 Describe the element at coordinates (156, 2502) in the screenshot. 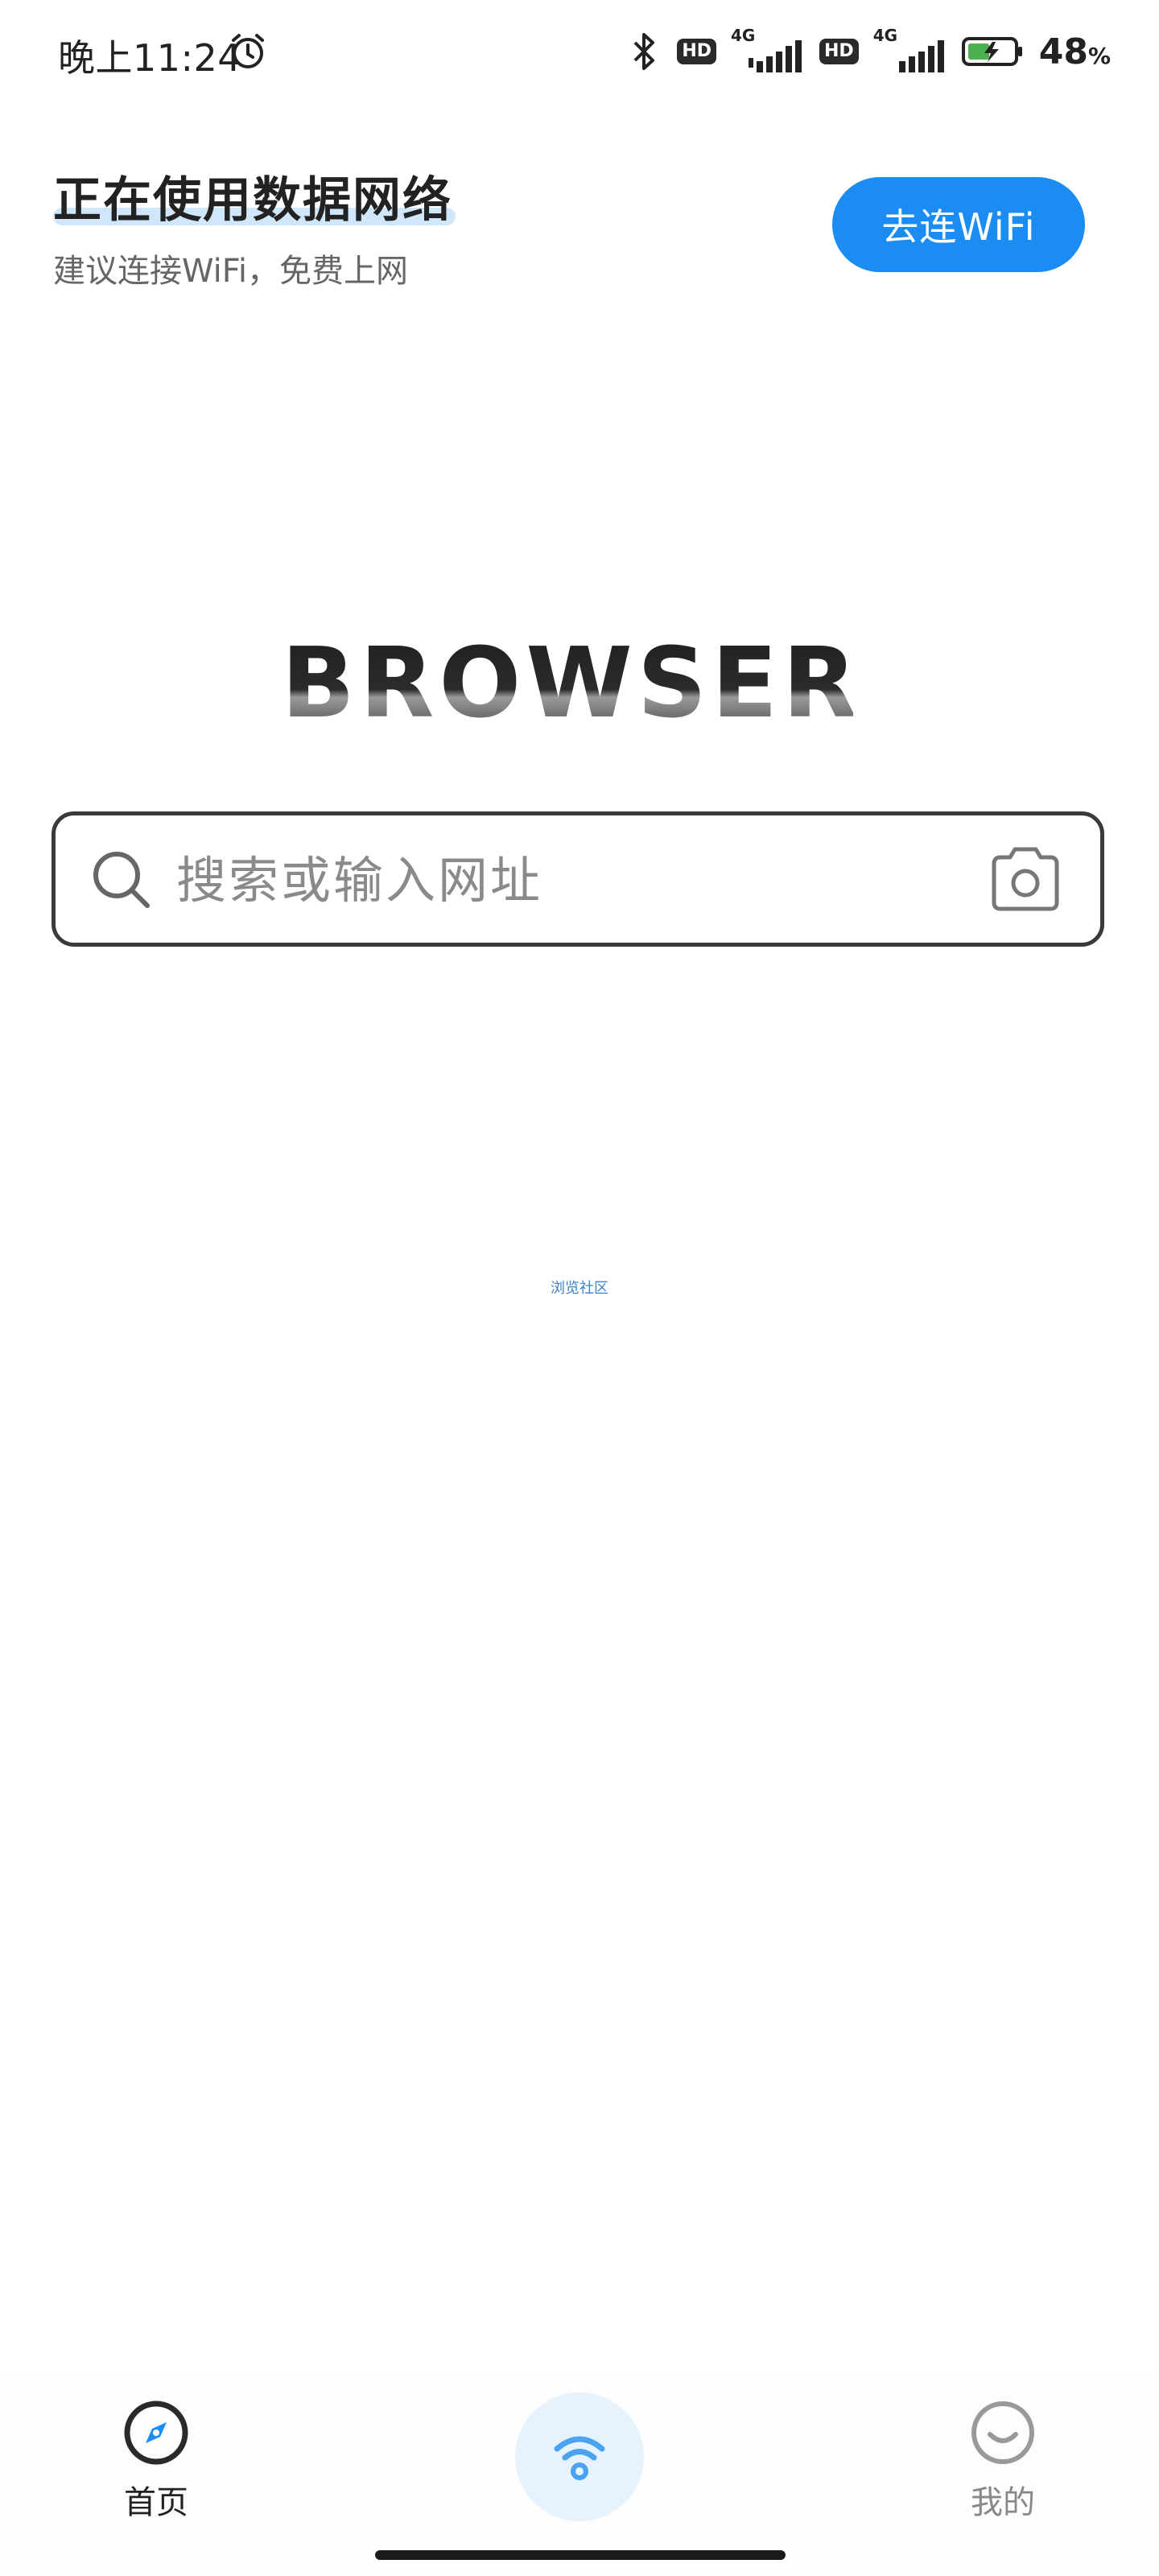

I see `nav-home-label: 首页` at that location.